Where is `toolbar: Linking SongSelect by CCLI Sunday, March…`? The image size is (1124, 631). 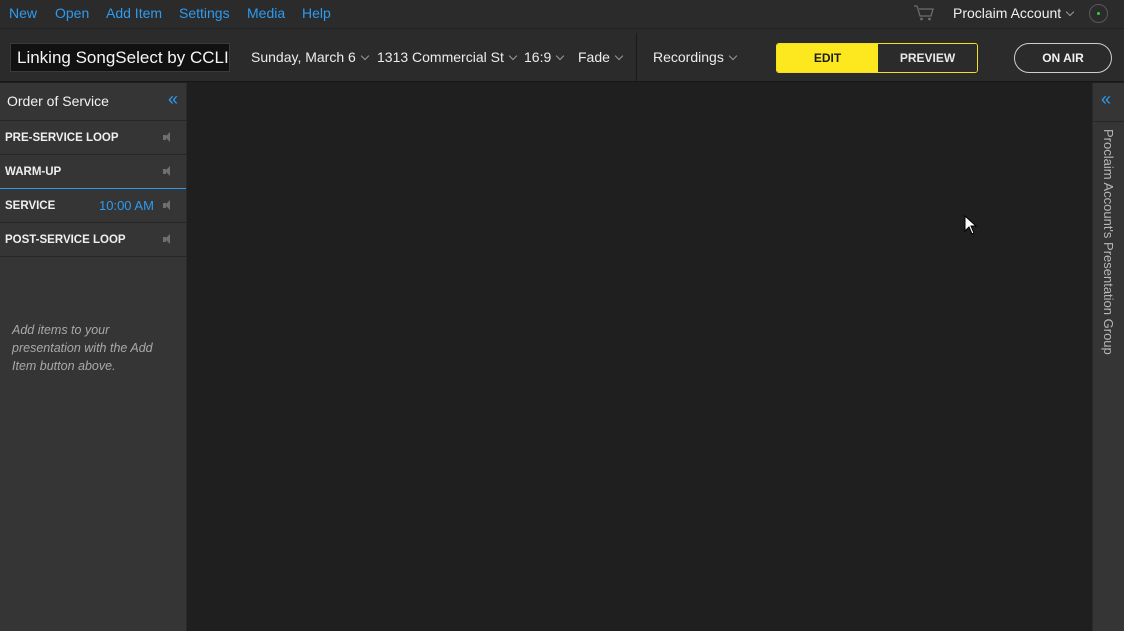
toolbar: Linking SongSelect by CCLI Sunday, March… is located at coordinates (562, 55).